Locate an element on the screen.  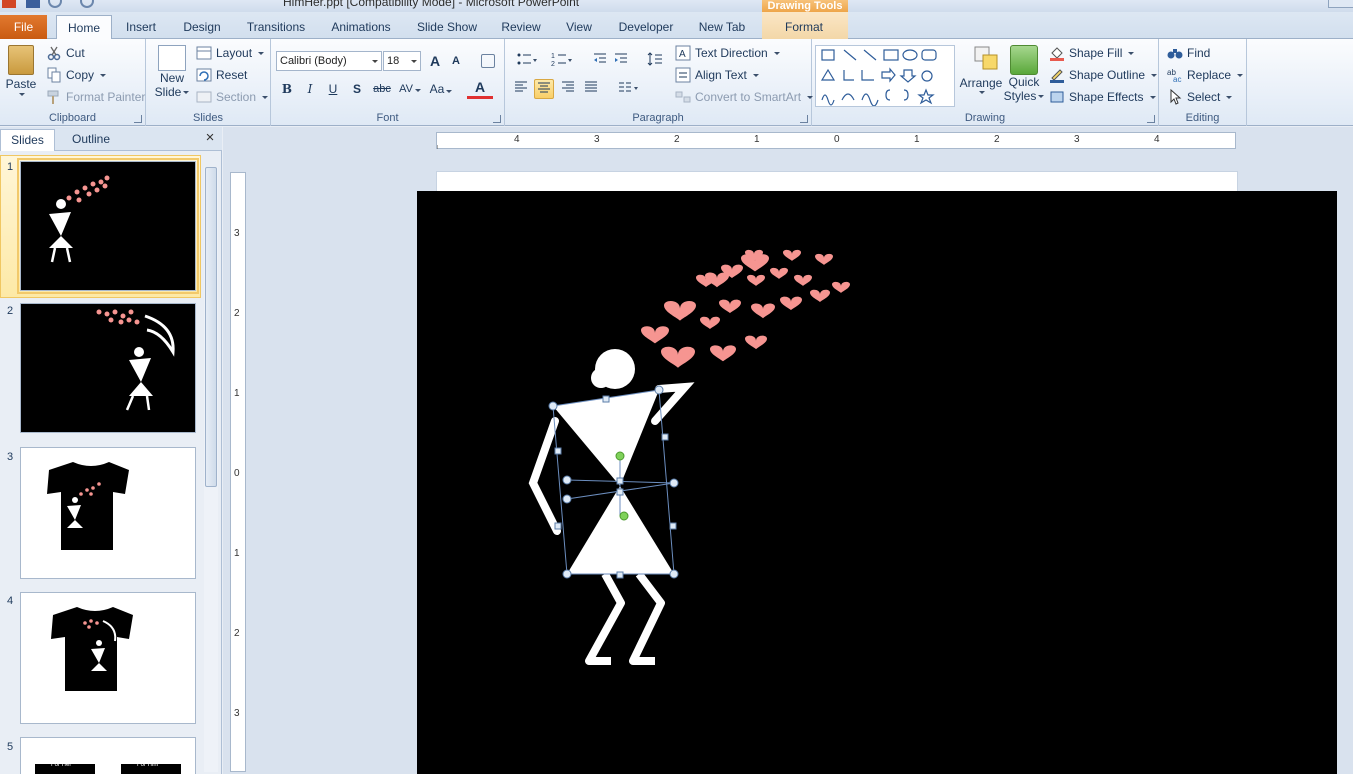
drawing-tools-context-label: Drawing Tools is located at coordinates (805, 6).